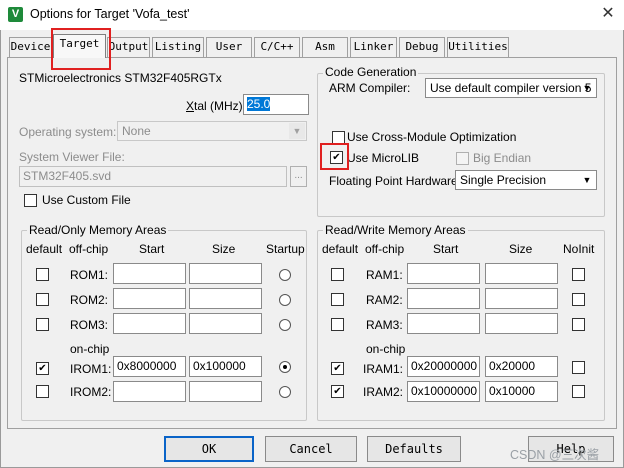 The width and height of the screenshot is (624, 468). I want to click on tab-output: Output, so click(128, 47).